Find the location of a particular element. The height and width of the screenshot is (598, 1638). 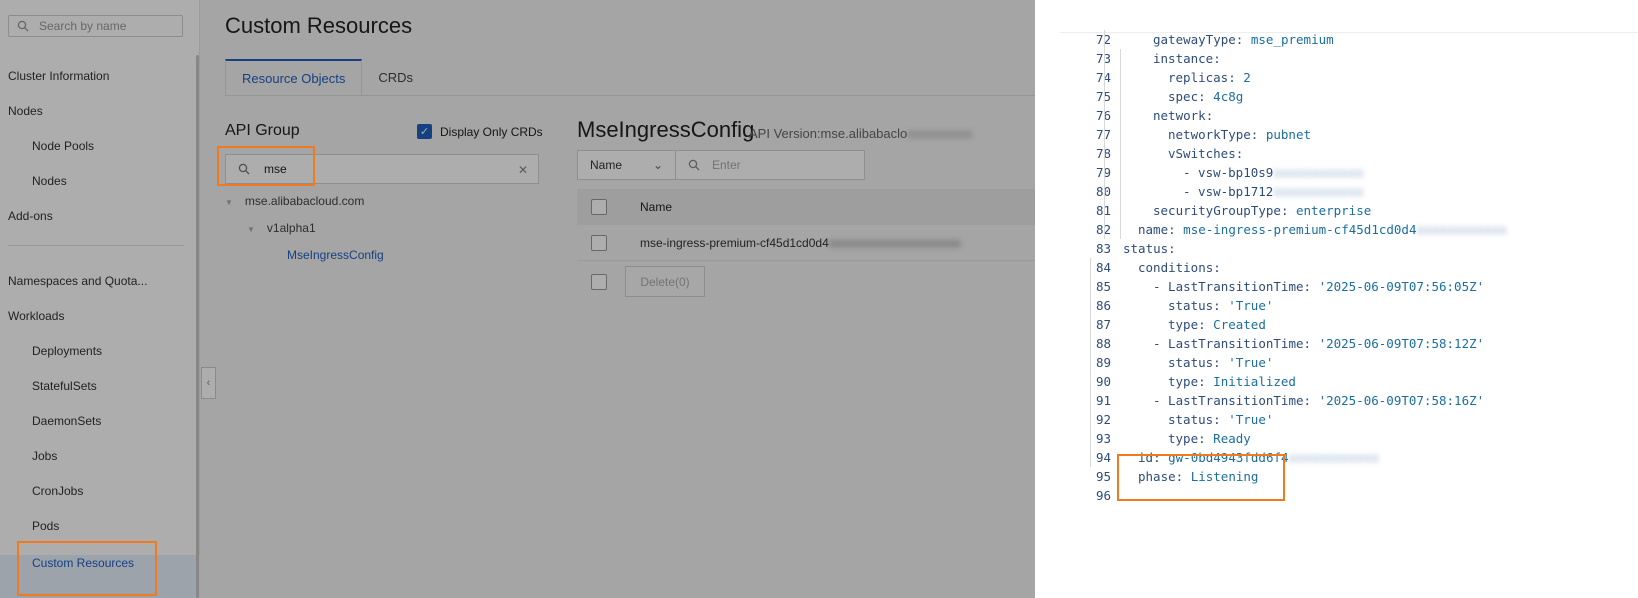

line-number: 92 is located at coordinates (1103, 419).